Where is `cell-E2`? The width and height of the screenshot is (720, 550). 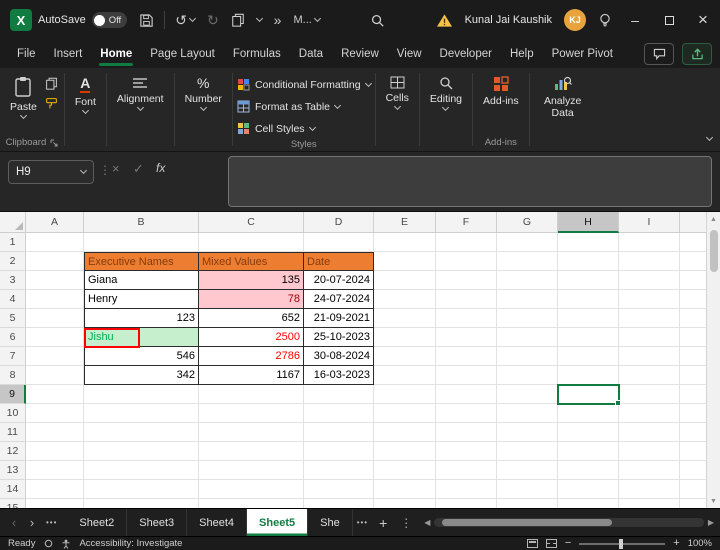 cell-E2 is located at coordinates (405, 261).